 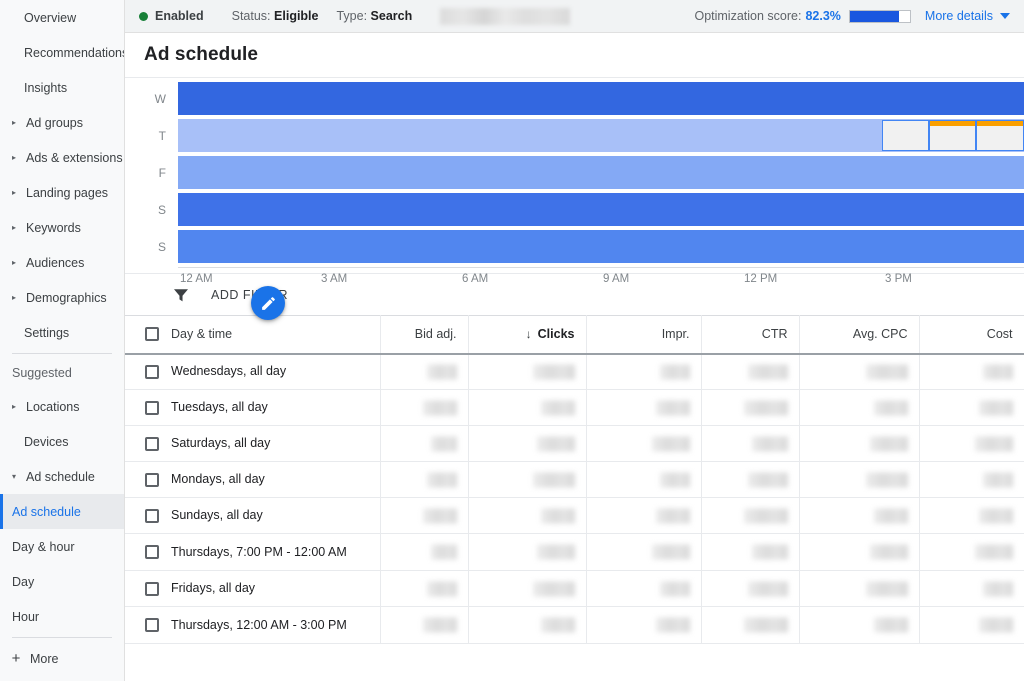 I want to click on plus-icon: +, so click(x=16, y=658).